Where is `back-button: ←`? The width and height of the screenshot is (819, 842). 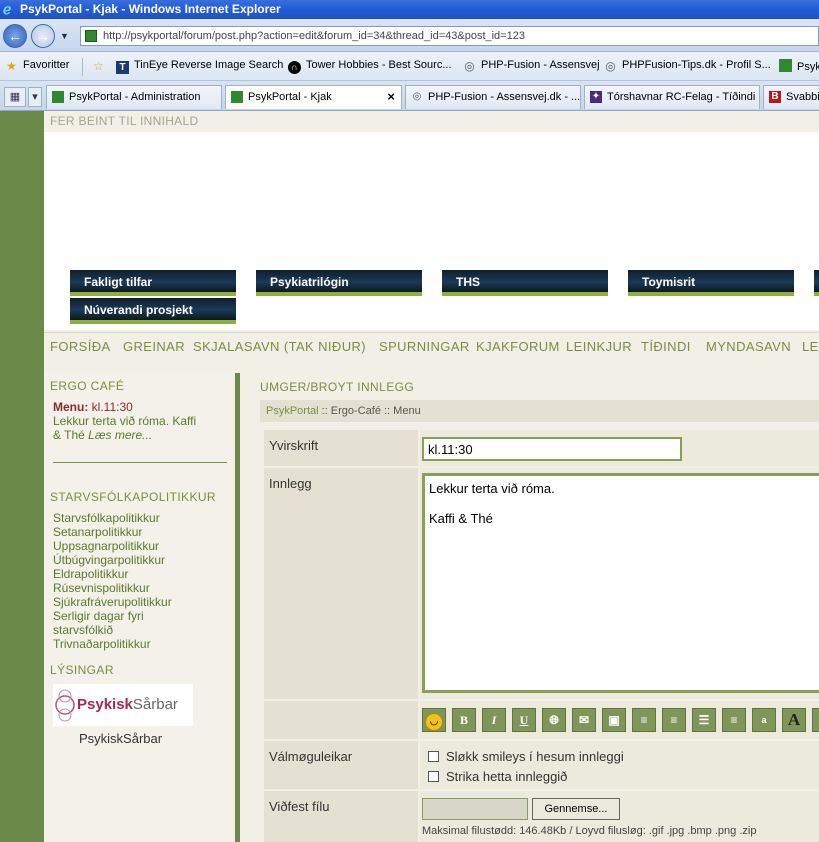
back-button: ← is located at coordinates (15, 36).